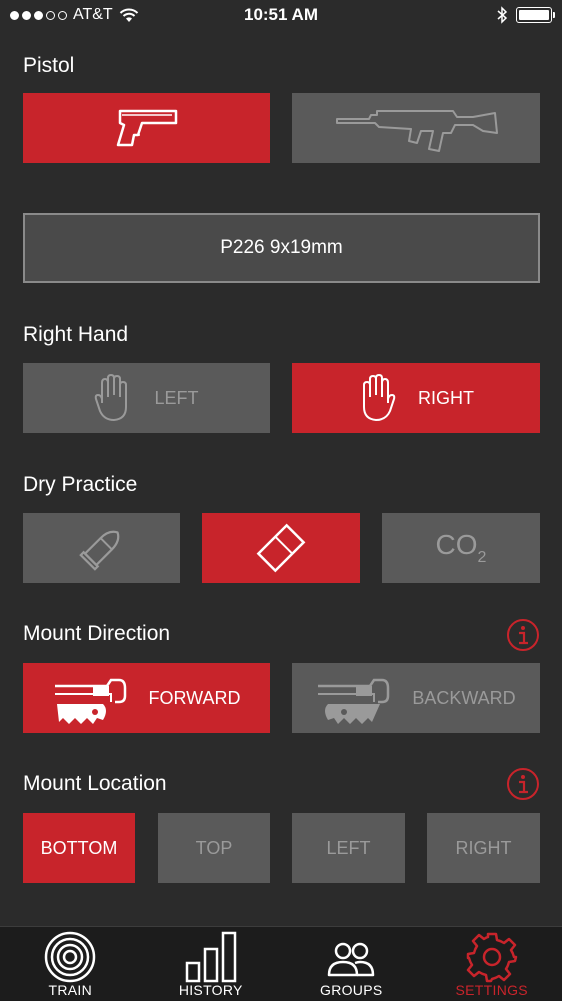 The image size is (562, 1001). Describe the element at coordinates (377, 398) in the screenshot. I see `right-hand-icon` at that location.